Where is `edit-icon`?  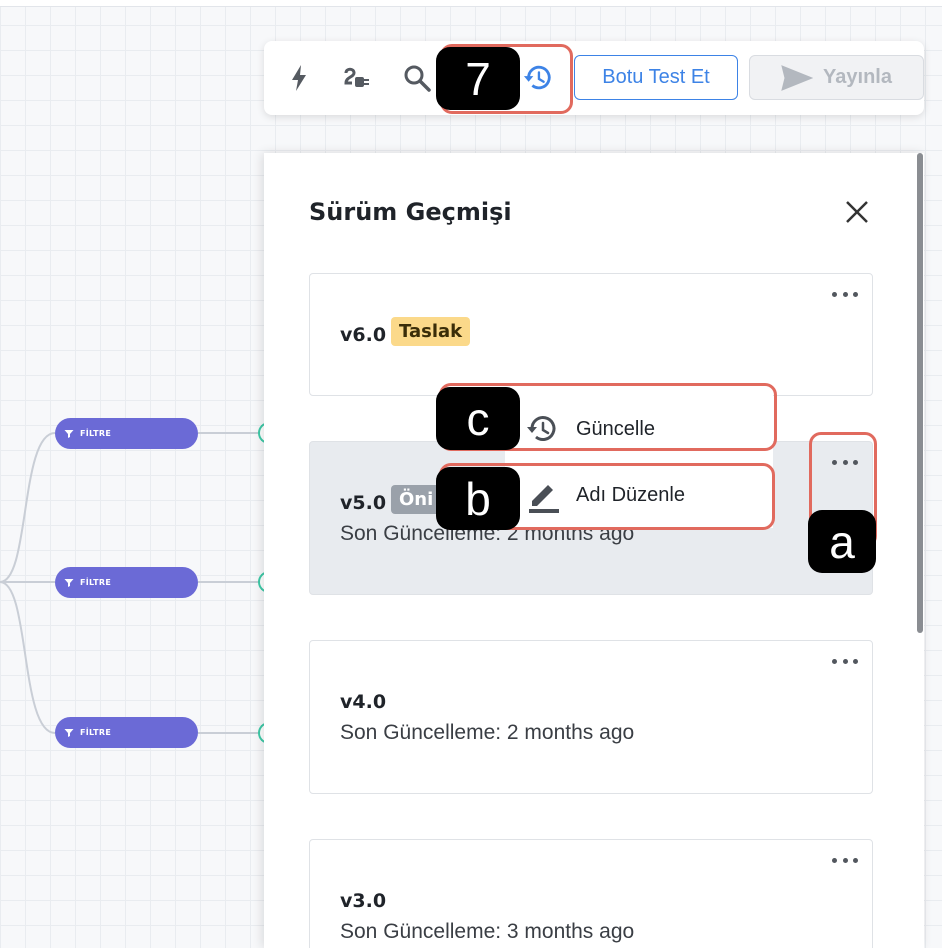
edit-icon is located at coordinates (542, 495).